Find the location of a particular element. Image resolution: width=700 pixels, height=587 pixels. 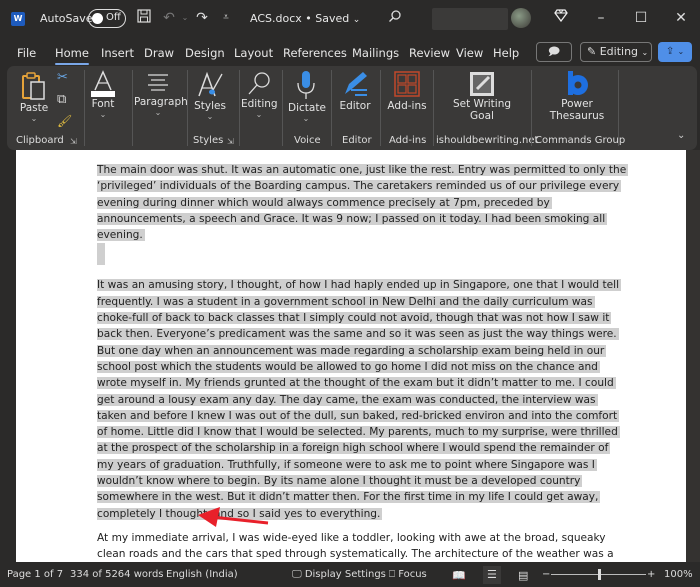

web-layout-icon: ▤ is located at coordinates (523, 575).